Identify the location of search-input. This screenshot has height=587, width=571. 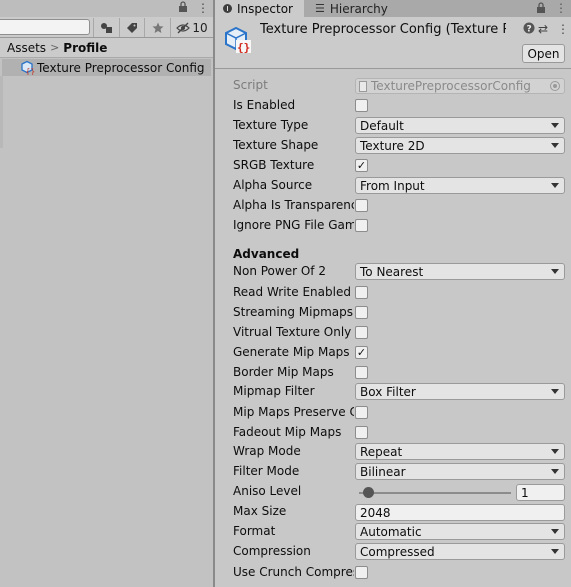
(45, 27).